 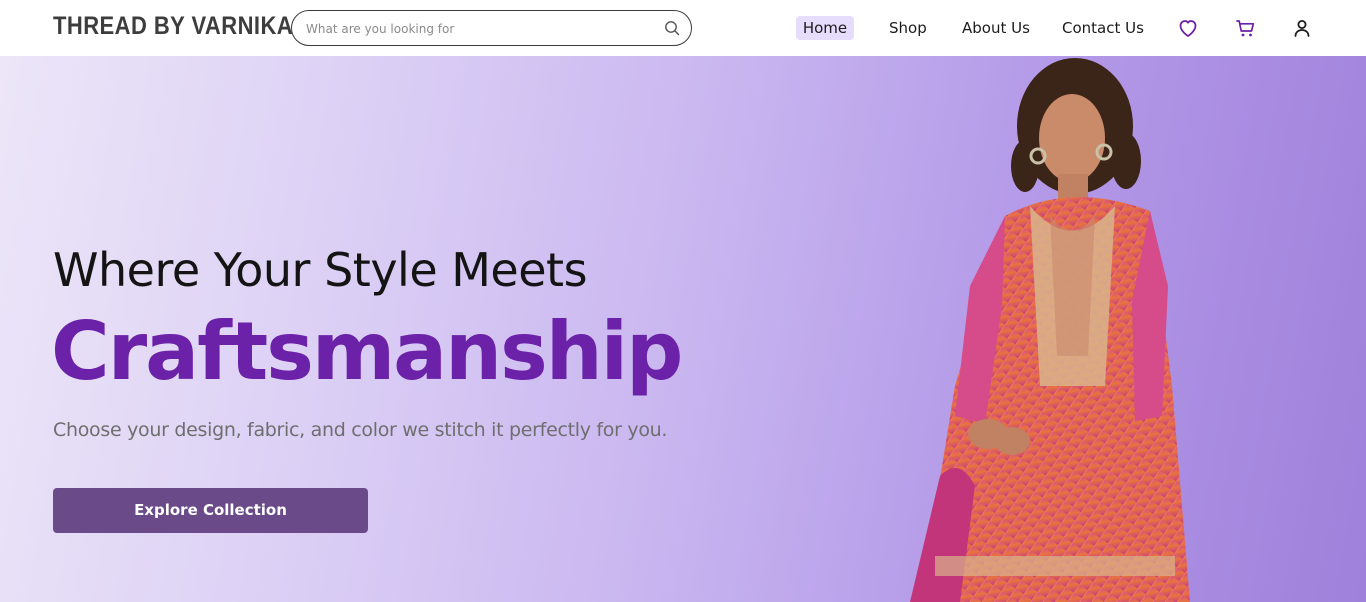 What do you see at coordinates (1302, 28) in the screenshot?
I see `user-icon` at bounding box center [1302, 28].